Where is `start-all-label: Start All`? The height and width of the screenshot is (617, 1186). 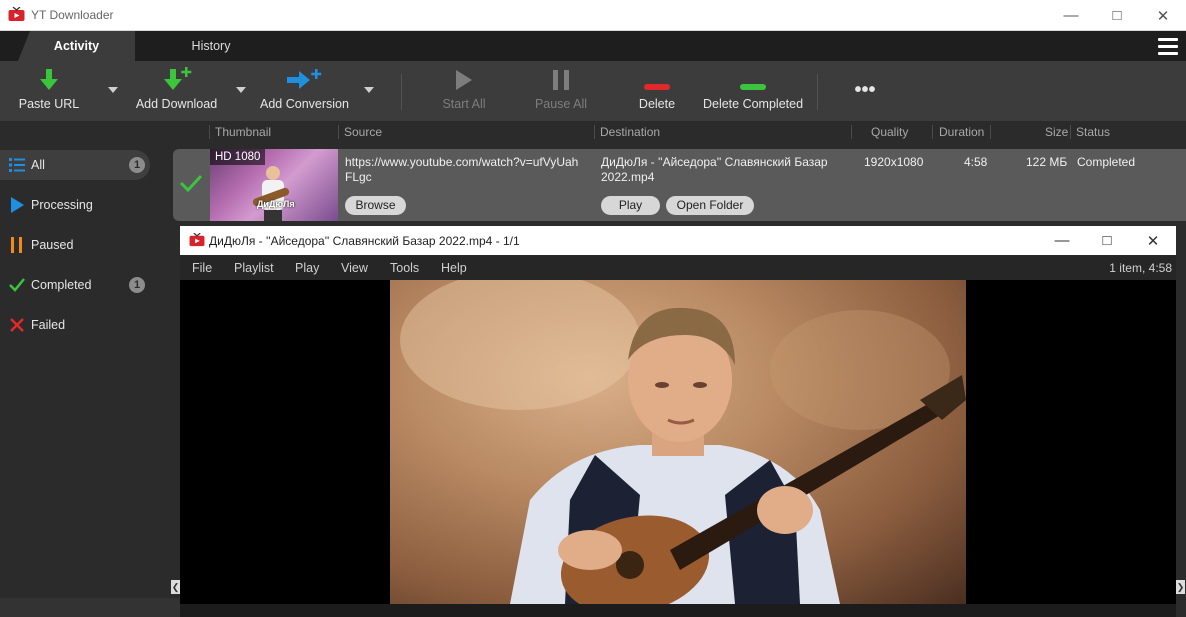 start-all-label: Start All is located at coordinates (464, 104).